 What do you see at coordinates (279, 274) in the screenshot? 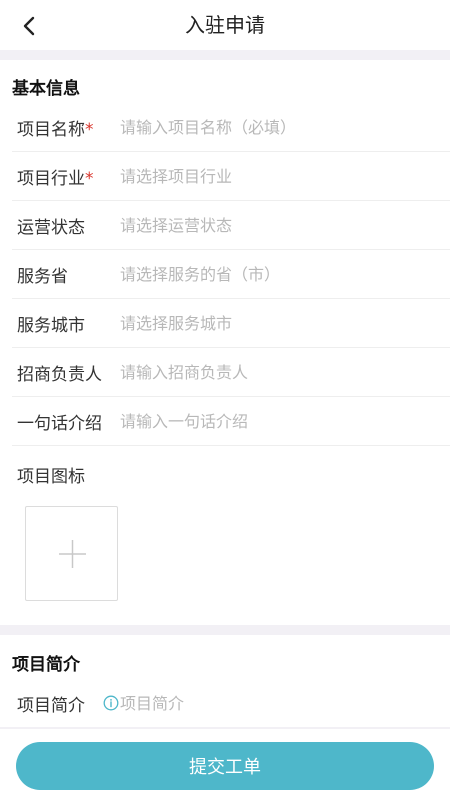
I see `service-province-select: 请选择服务的省（市）` at bounding box center [279, 274].